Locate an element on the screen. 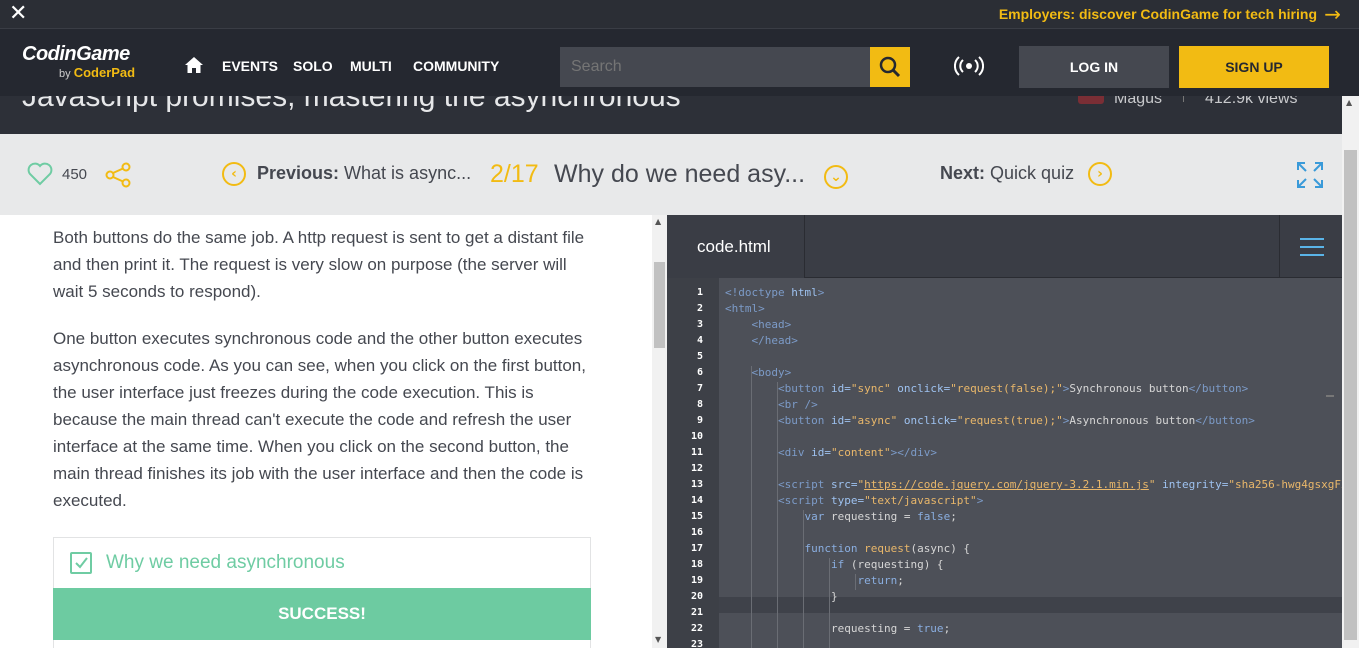 The image size is (1359, 648). line-number: 10 is located at coordinates (696, 436).